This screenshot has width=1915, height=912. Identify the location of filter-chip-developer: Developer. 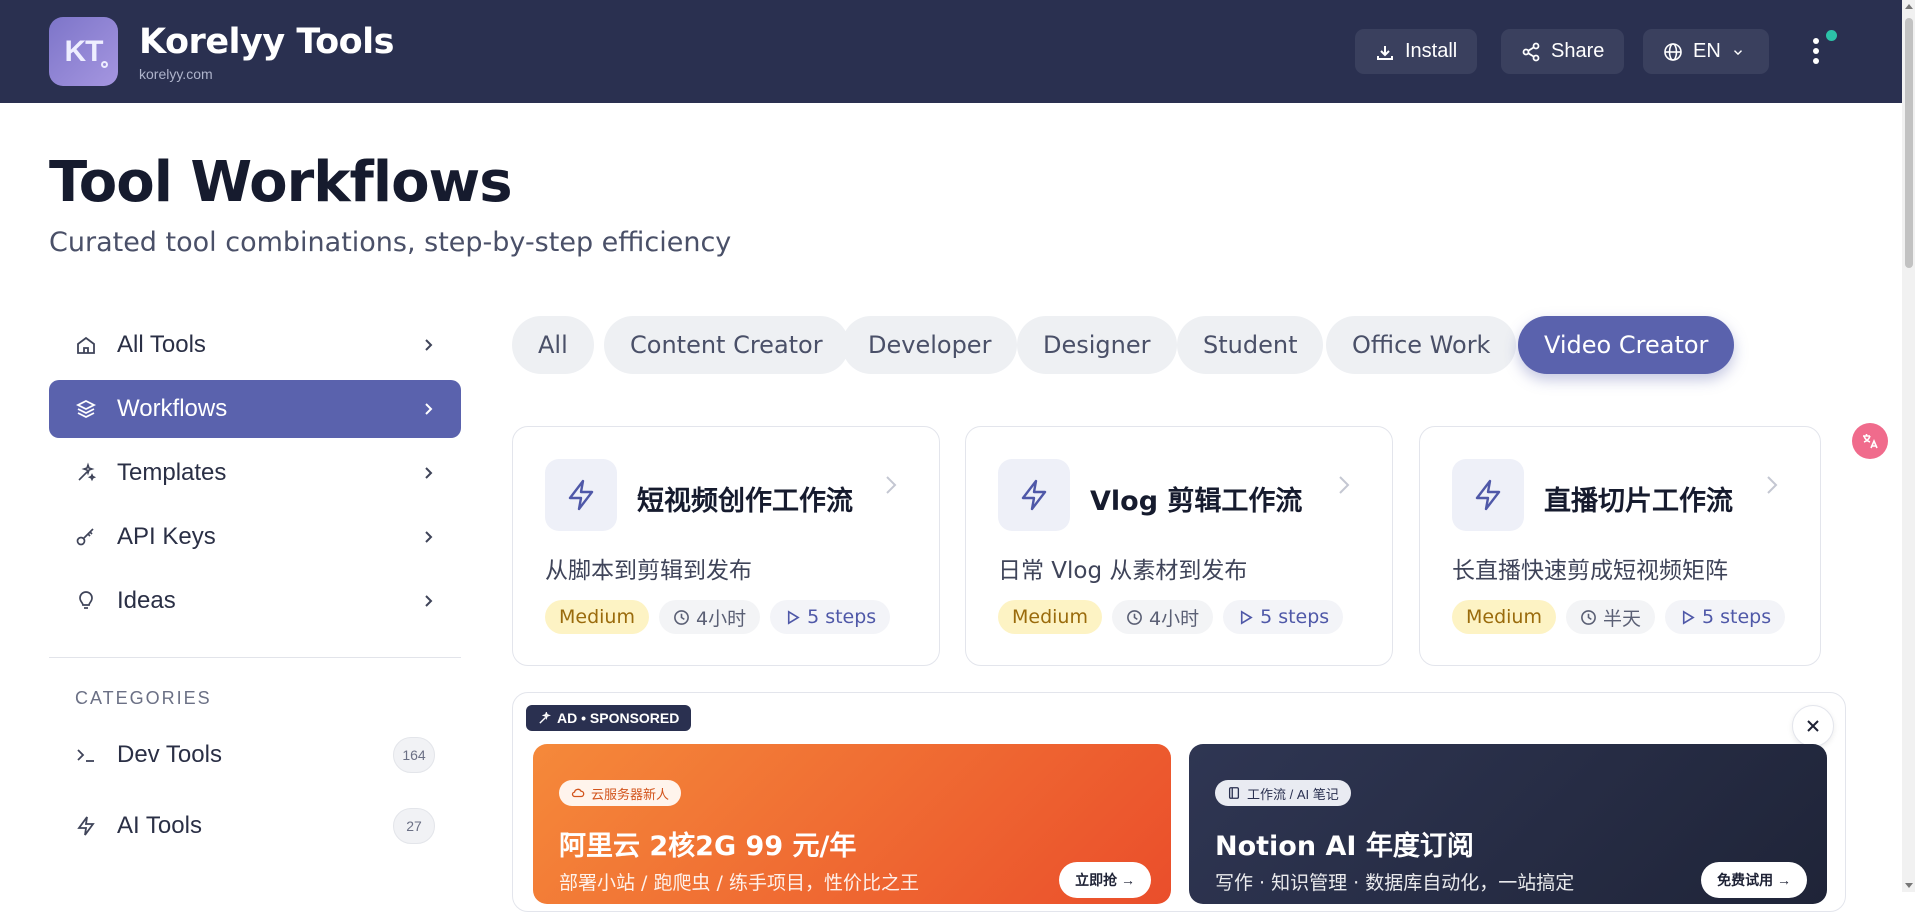
(930, 345).